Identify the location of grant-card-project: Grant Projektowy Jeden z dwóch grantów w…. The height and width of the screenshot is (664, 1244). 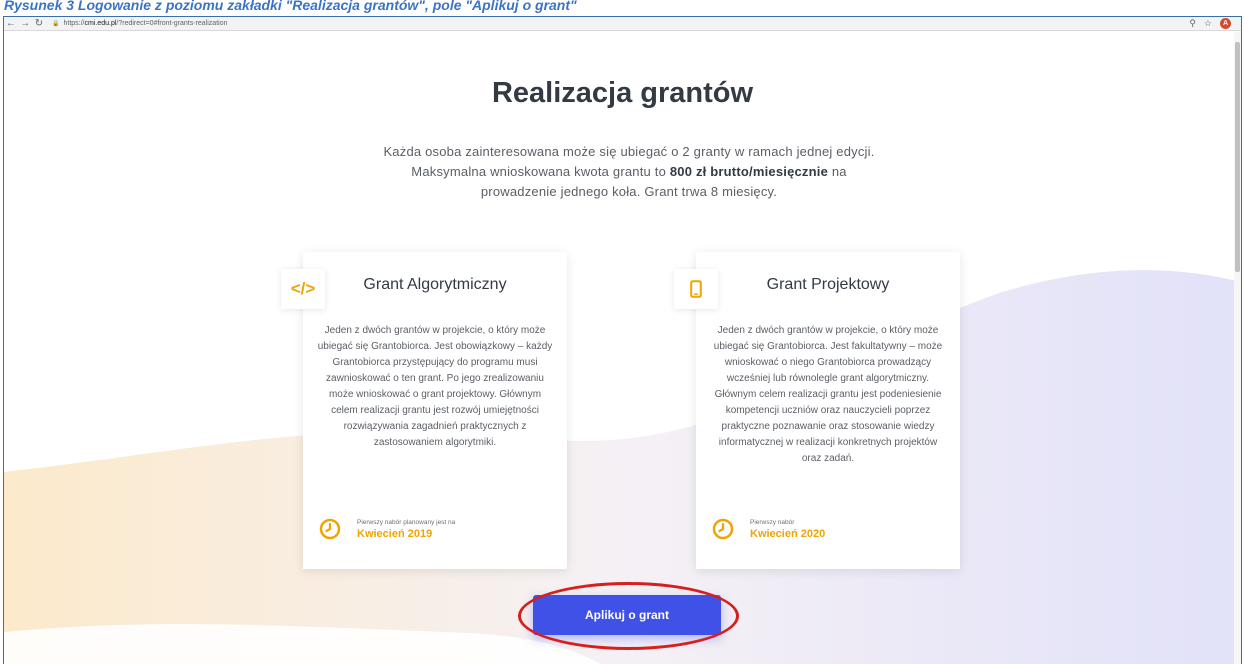
(817, 410).